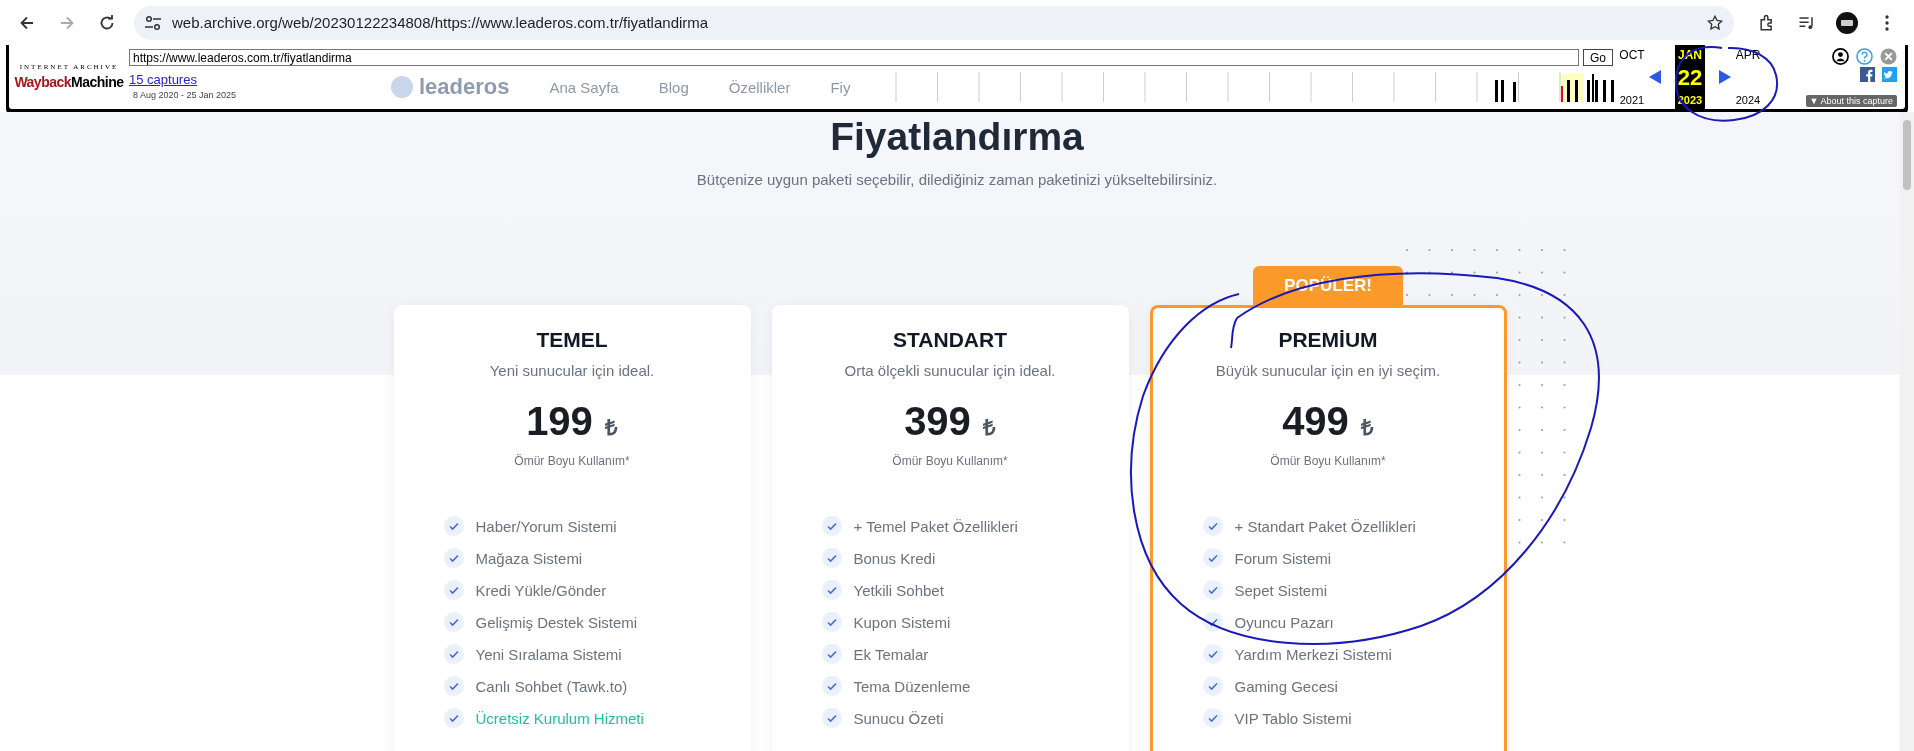  I want to click on feature-text: Yardım Merkezi Sistemi, so click(1313, 654).